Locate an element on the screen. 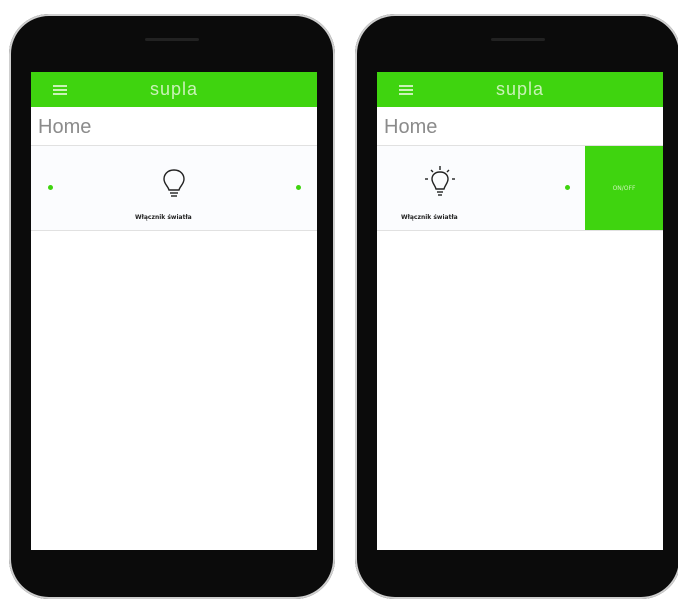 This screenshot has width=678, height=599. status-dot is located at coordinates (567, 187).